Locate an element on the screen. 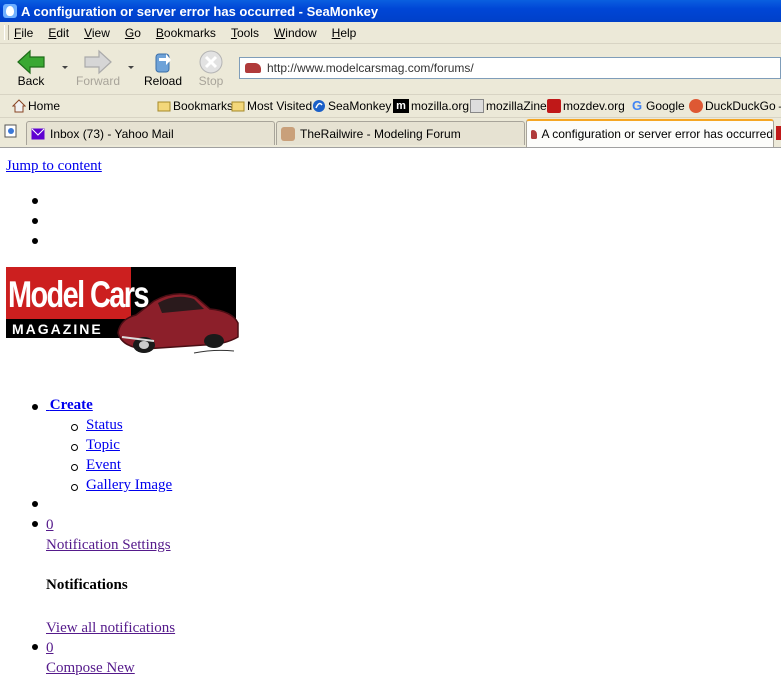 The height and width of the screenshot is (681, 781). view-all-notifications-link: View all notifications is located at coordinates (110, 628).